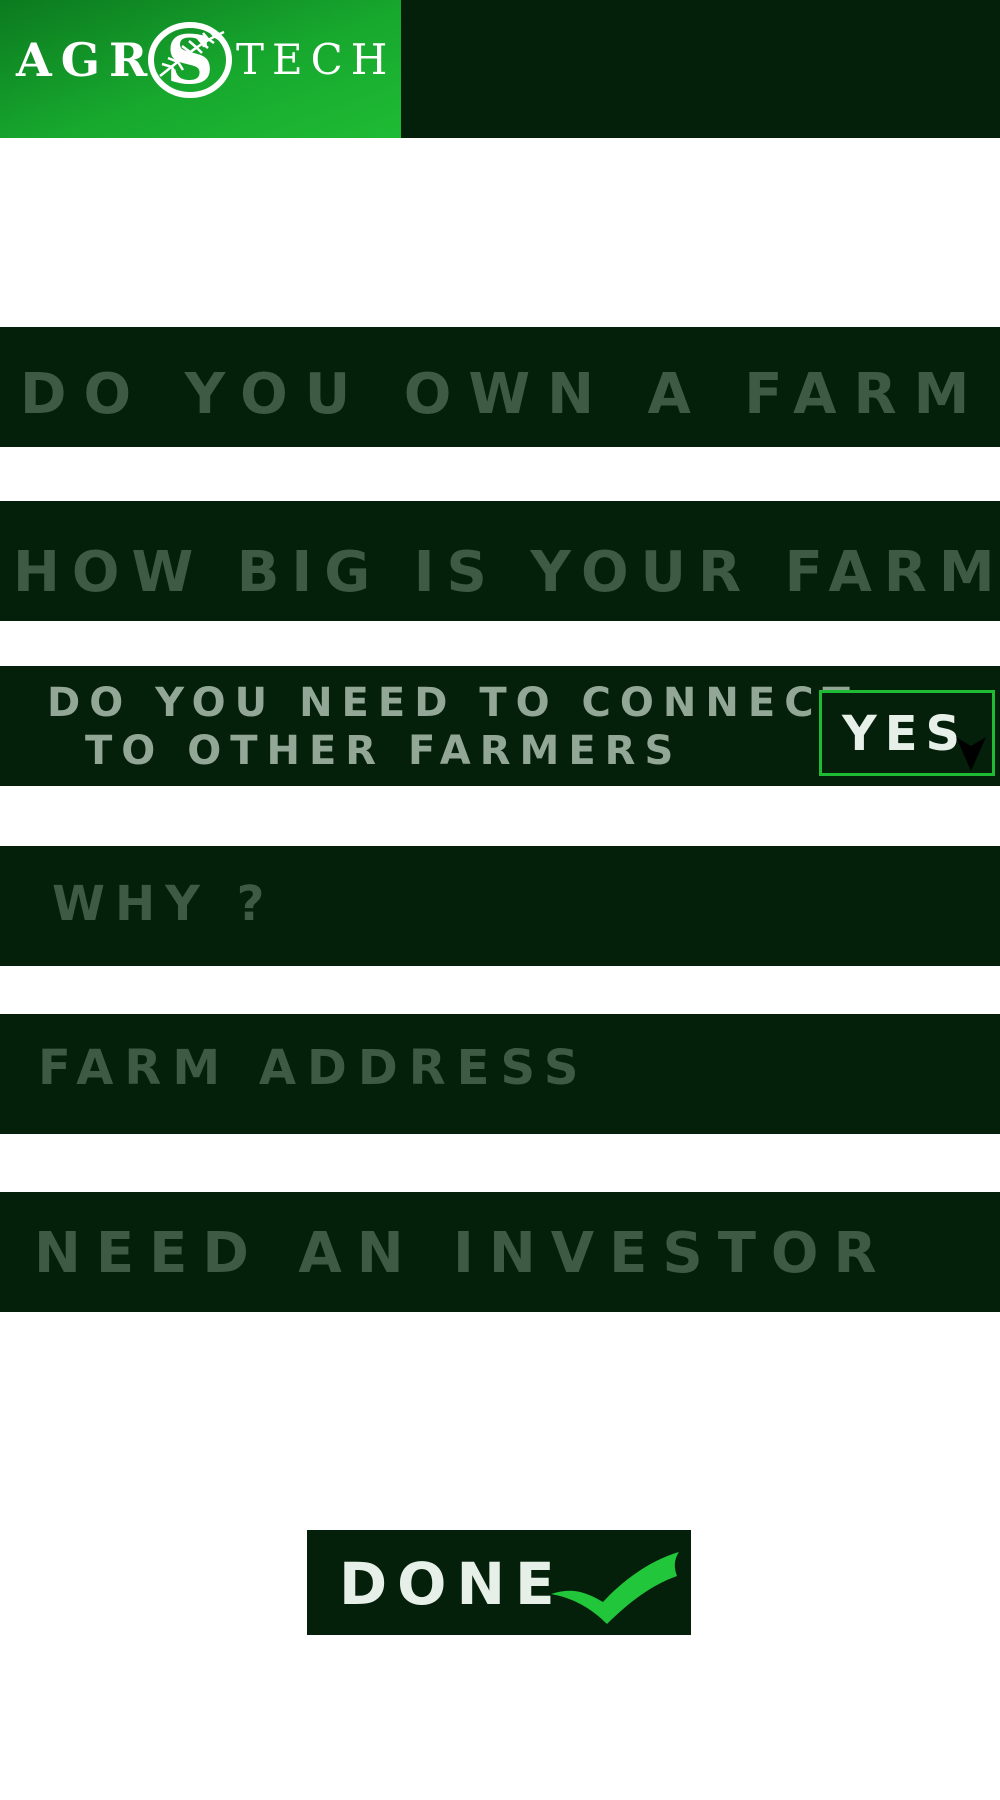 This screenshot has width=1000, height=1800. I want to click on field-farm-size: HOW BIG IS YOUR FARM, so click(500, 561).